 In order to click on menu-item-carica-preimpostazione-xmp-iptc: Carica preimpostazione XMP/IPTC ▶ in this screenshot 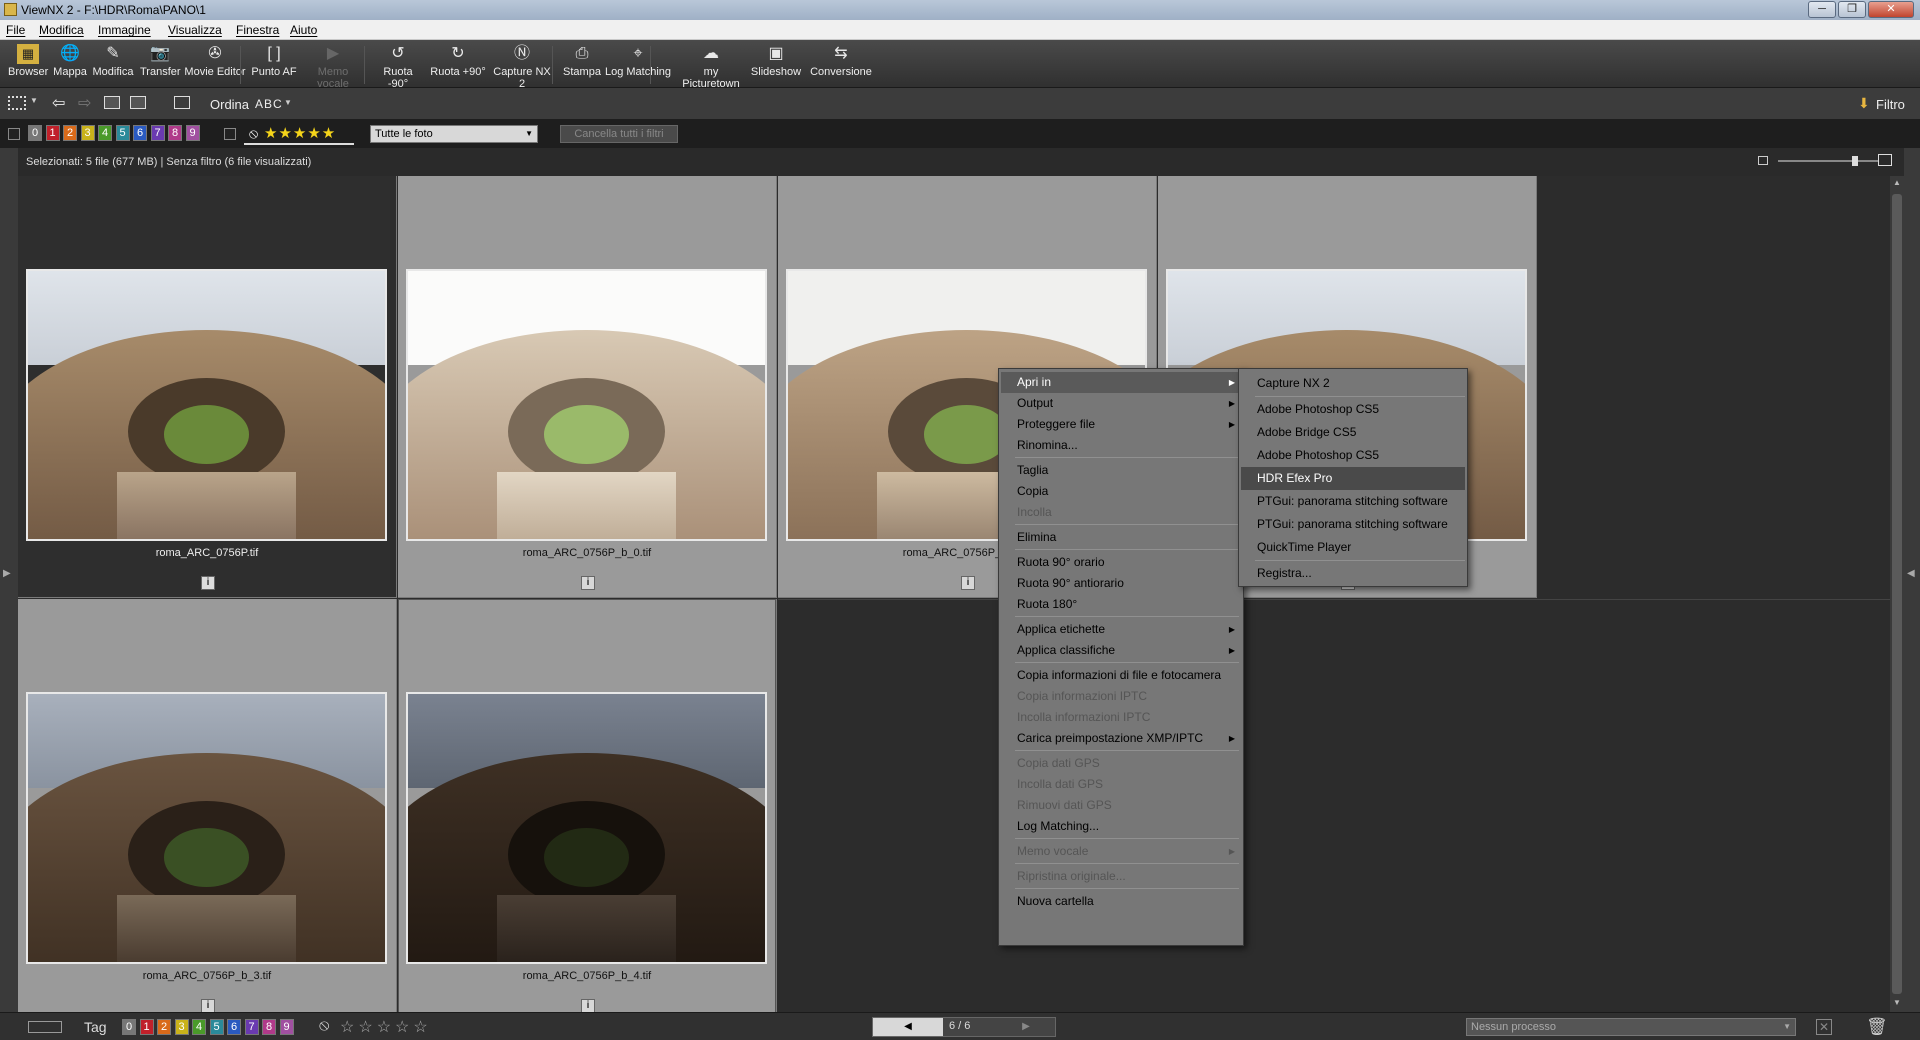, I will do `click(1121, 738)`.